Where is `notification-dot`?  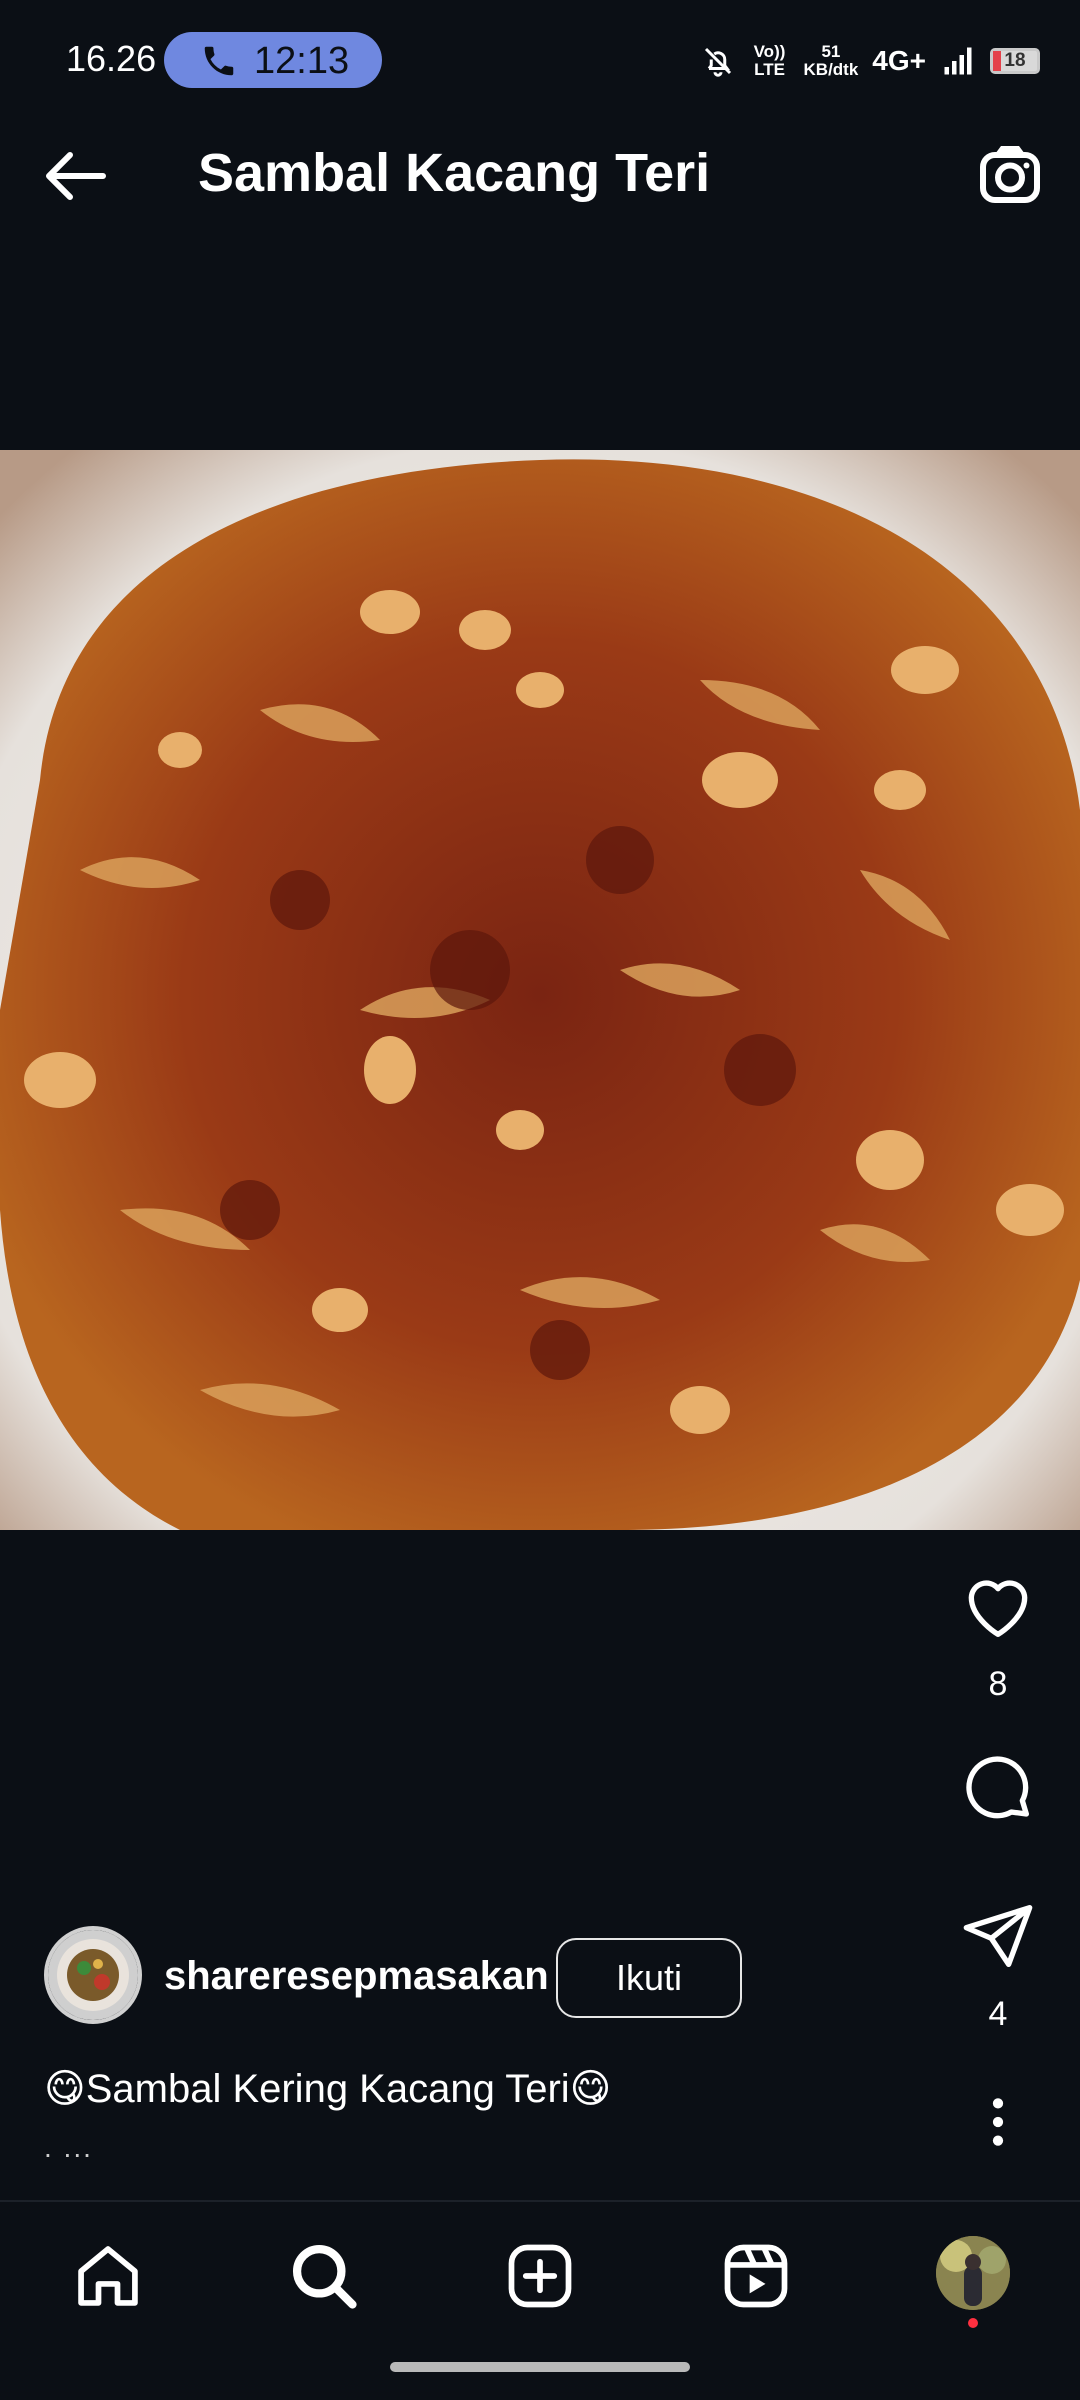 notification-dot is located at coordinates (973, 2323).